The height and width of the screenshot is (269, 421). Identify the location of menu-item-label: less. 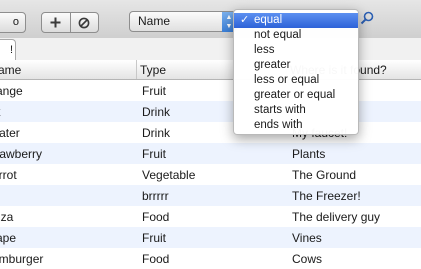
(264, 50).